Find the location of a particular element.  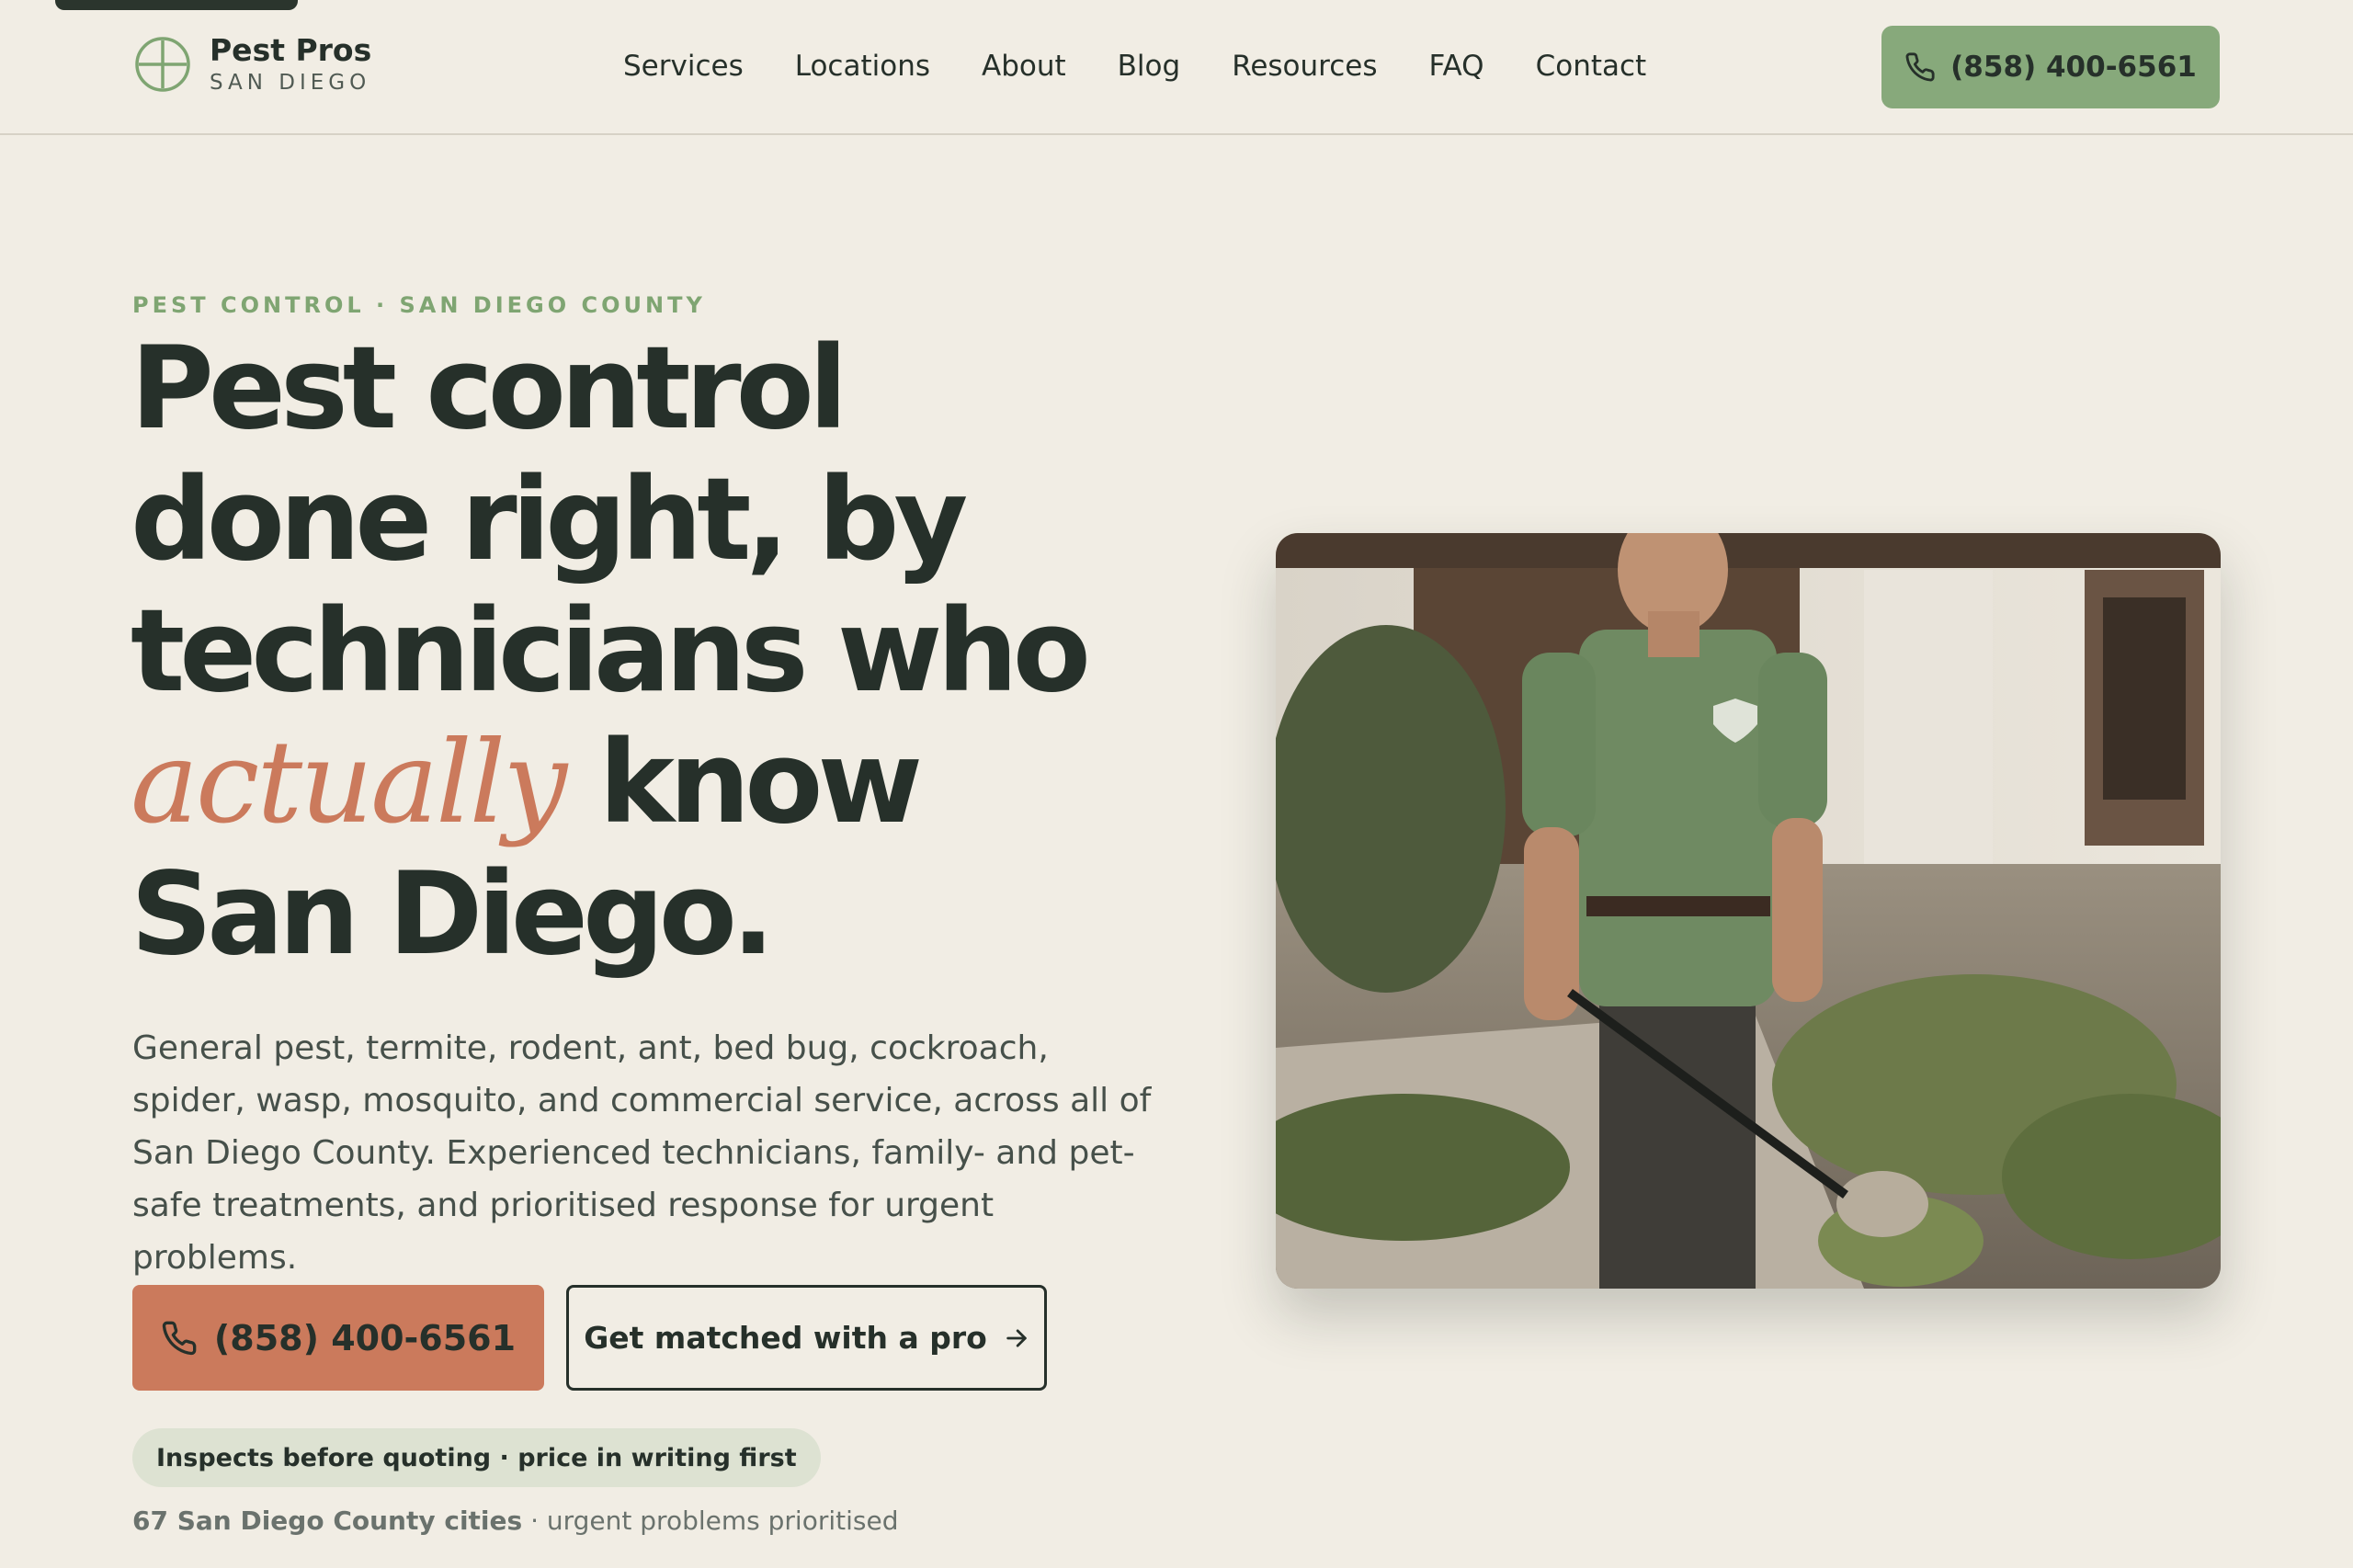

headline-emphasis: actually is located at coordinates (349, 783).